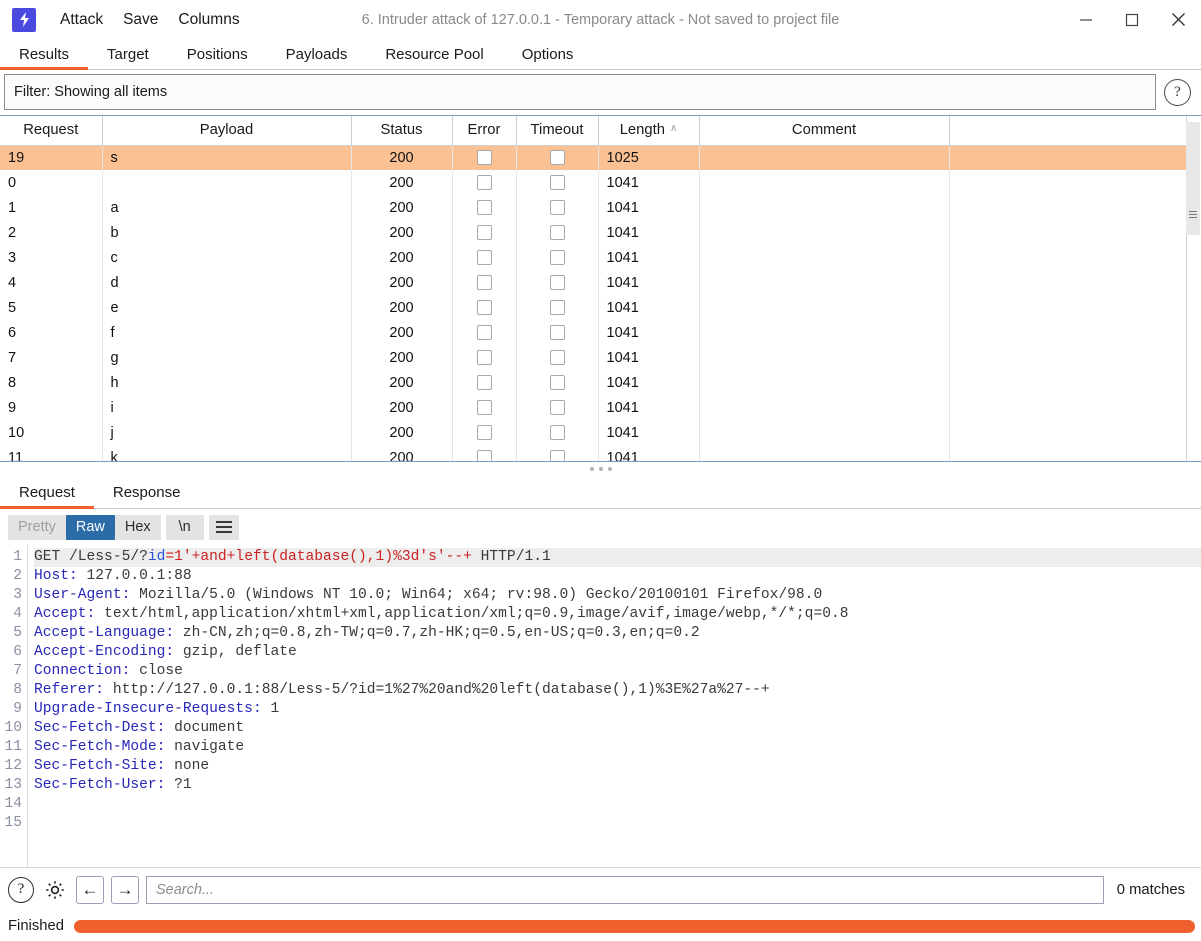 Image resolution: width=1201 pixels, height=941 pixels. What do you see at coordinates (81, 20) in the screenshot?
I see `menu-attack: Attack` at bounding box center [81, 20].